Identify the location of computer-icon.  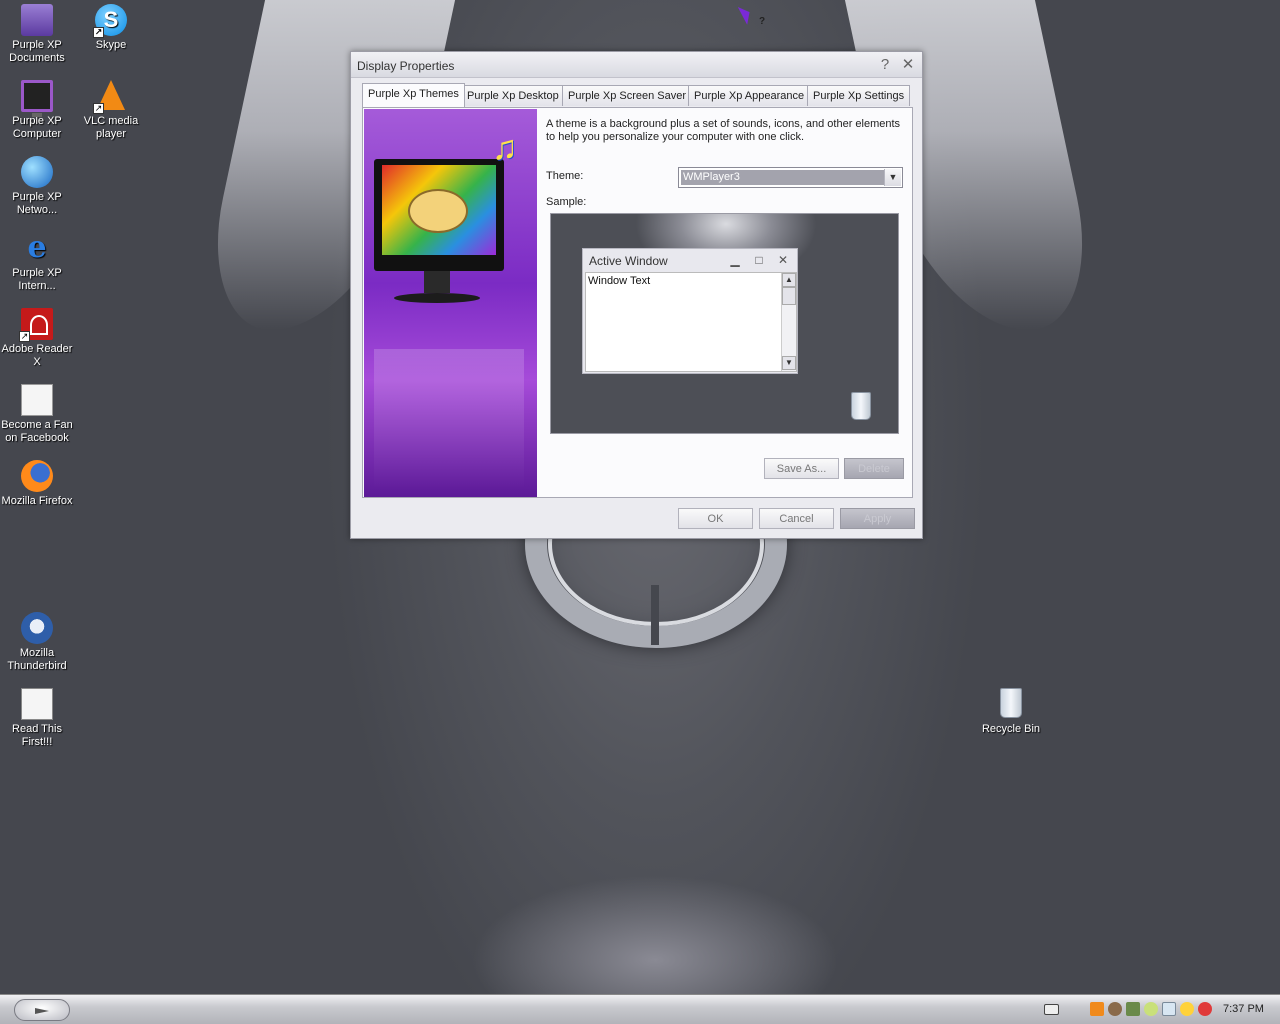
(37, 98).